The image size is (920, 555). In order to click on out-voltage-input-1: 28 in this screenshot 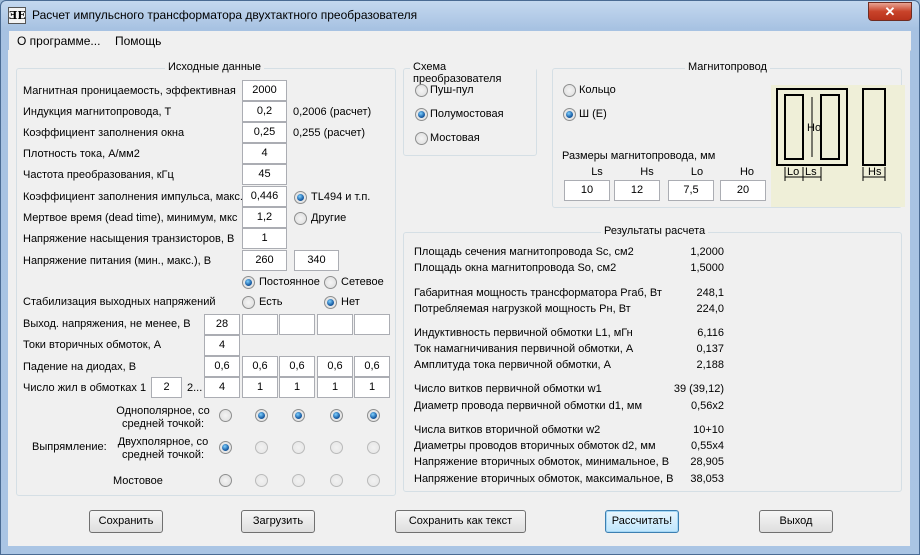, I will do `click(222, 324)`.